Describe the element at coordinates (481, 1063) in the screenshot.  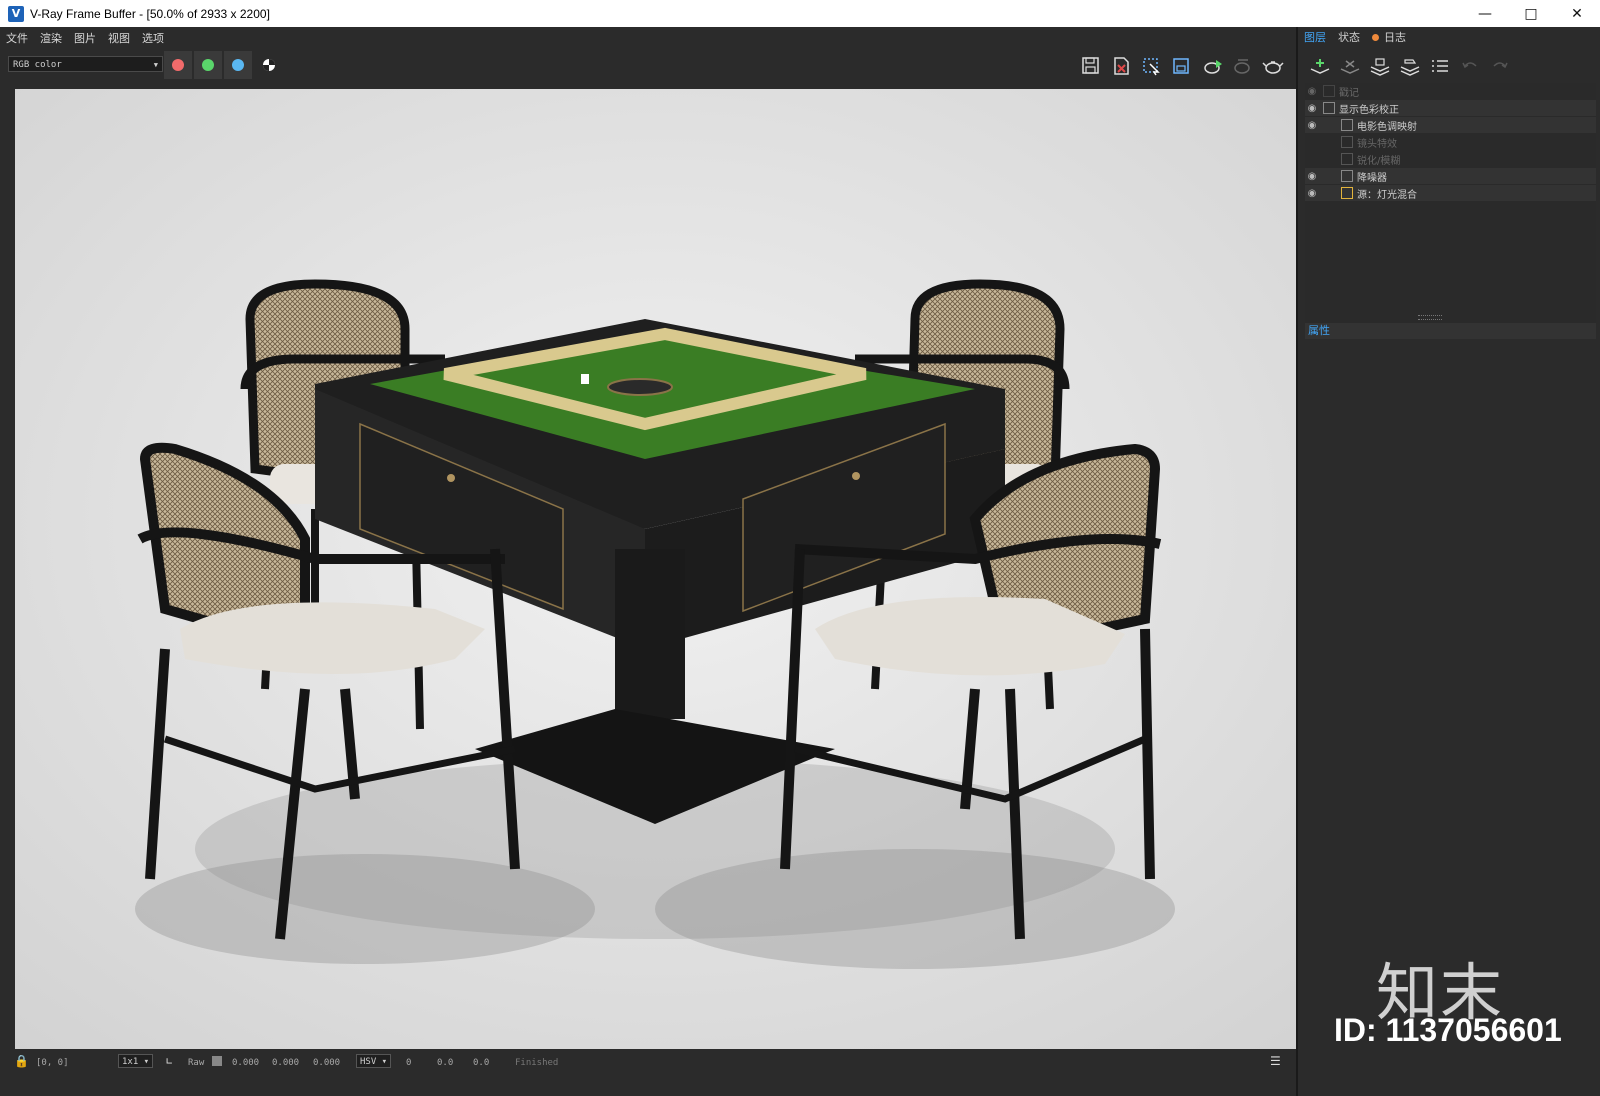
I see `hsv-v: 0.0` at that location.